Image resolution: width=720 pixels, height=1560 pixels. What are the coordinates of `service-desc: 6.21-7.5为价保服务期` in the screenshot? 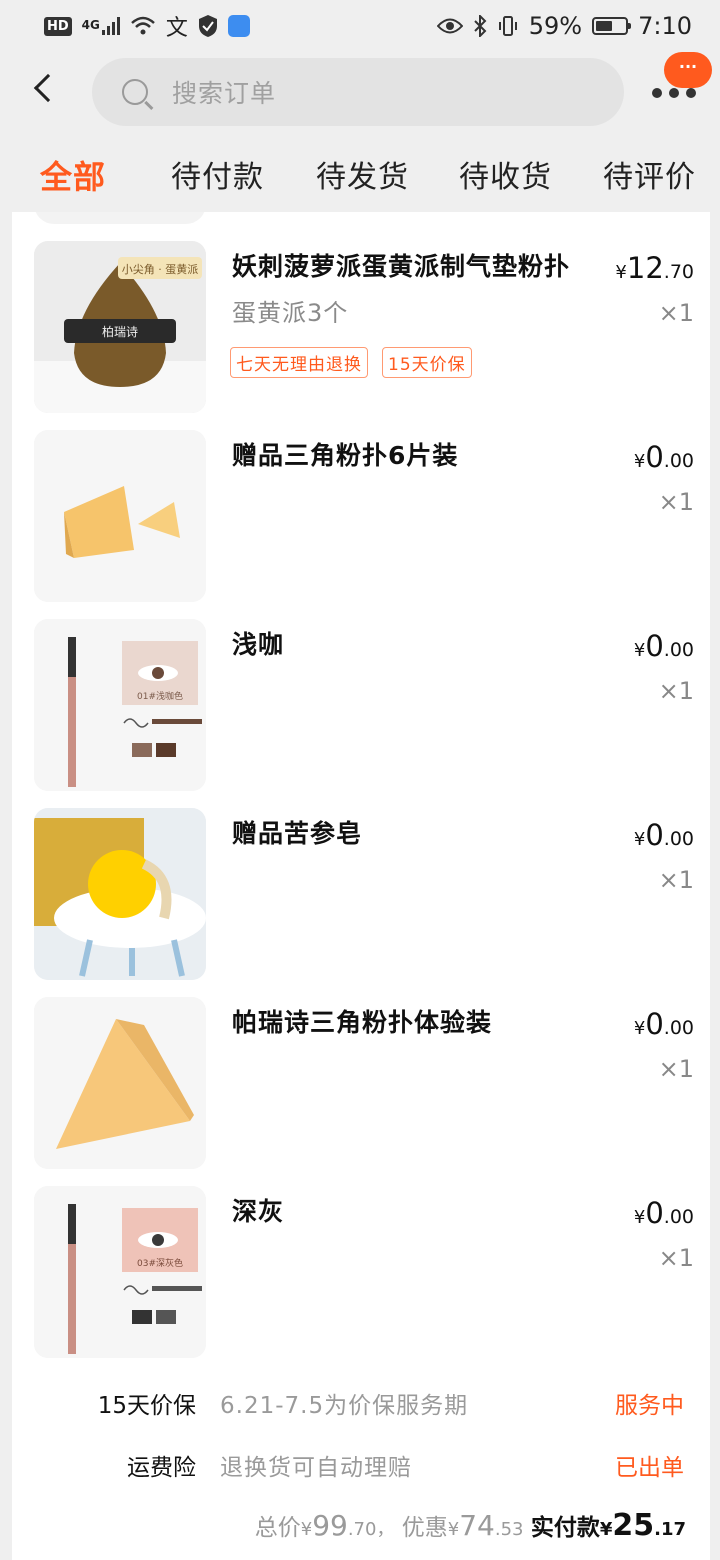 It's located at (344, 1406).